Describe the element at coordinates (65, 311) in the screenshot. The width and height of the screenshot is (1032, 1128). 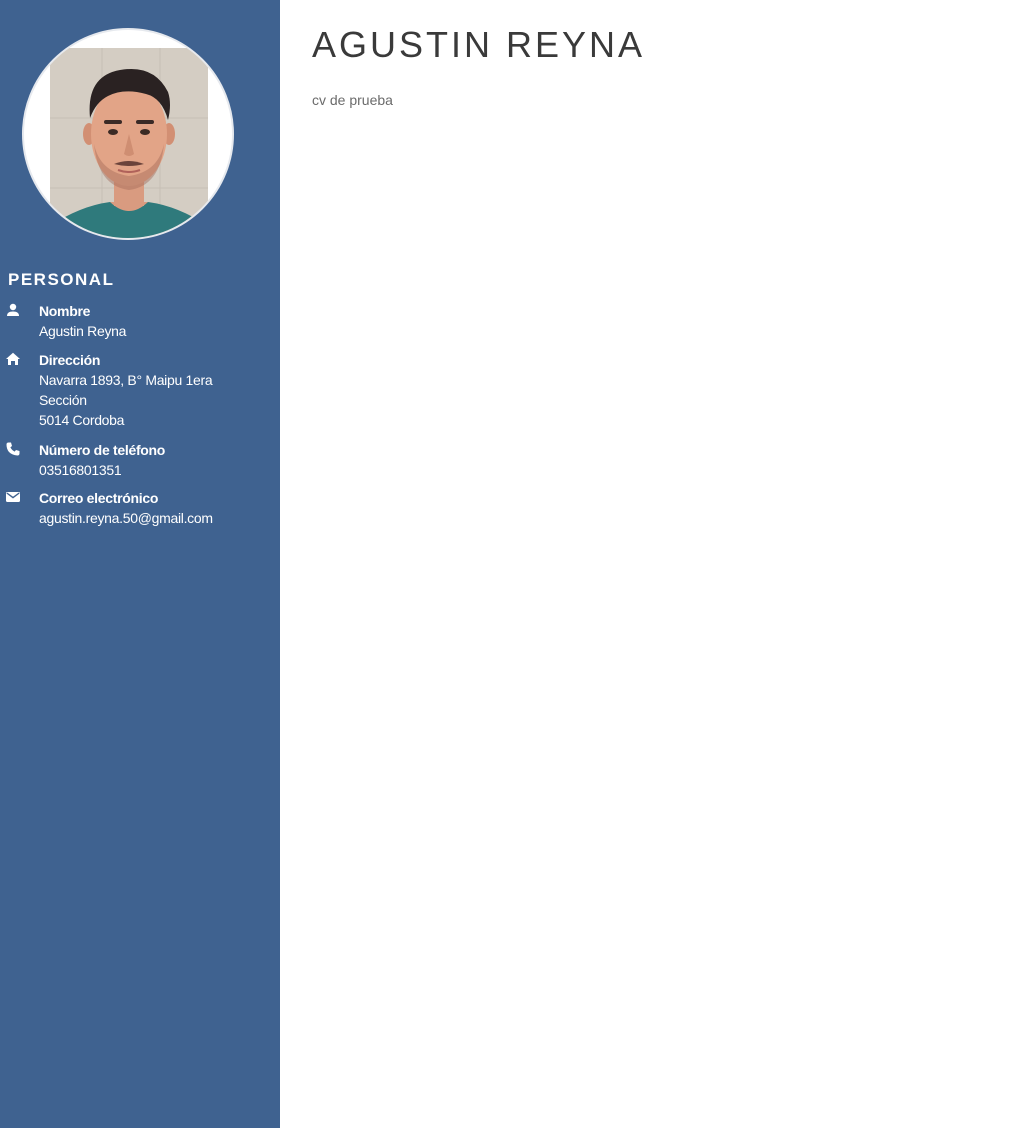
I see `info-label: Nombre` at that location.